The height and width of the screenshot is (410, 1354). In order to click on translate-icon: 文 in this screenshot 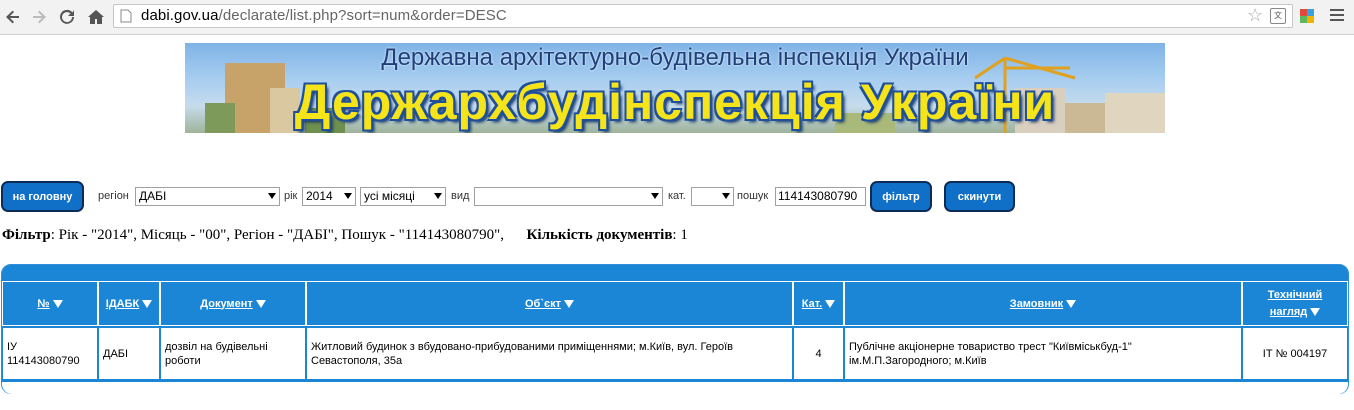, I will do `click(1278, 16)`.